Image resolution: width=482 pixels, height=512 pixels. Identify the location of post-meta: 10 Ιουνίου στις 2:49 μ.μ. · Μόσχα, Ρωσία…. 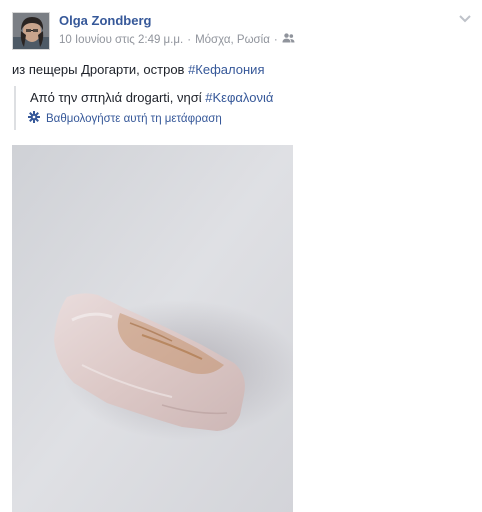
(177, 39).